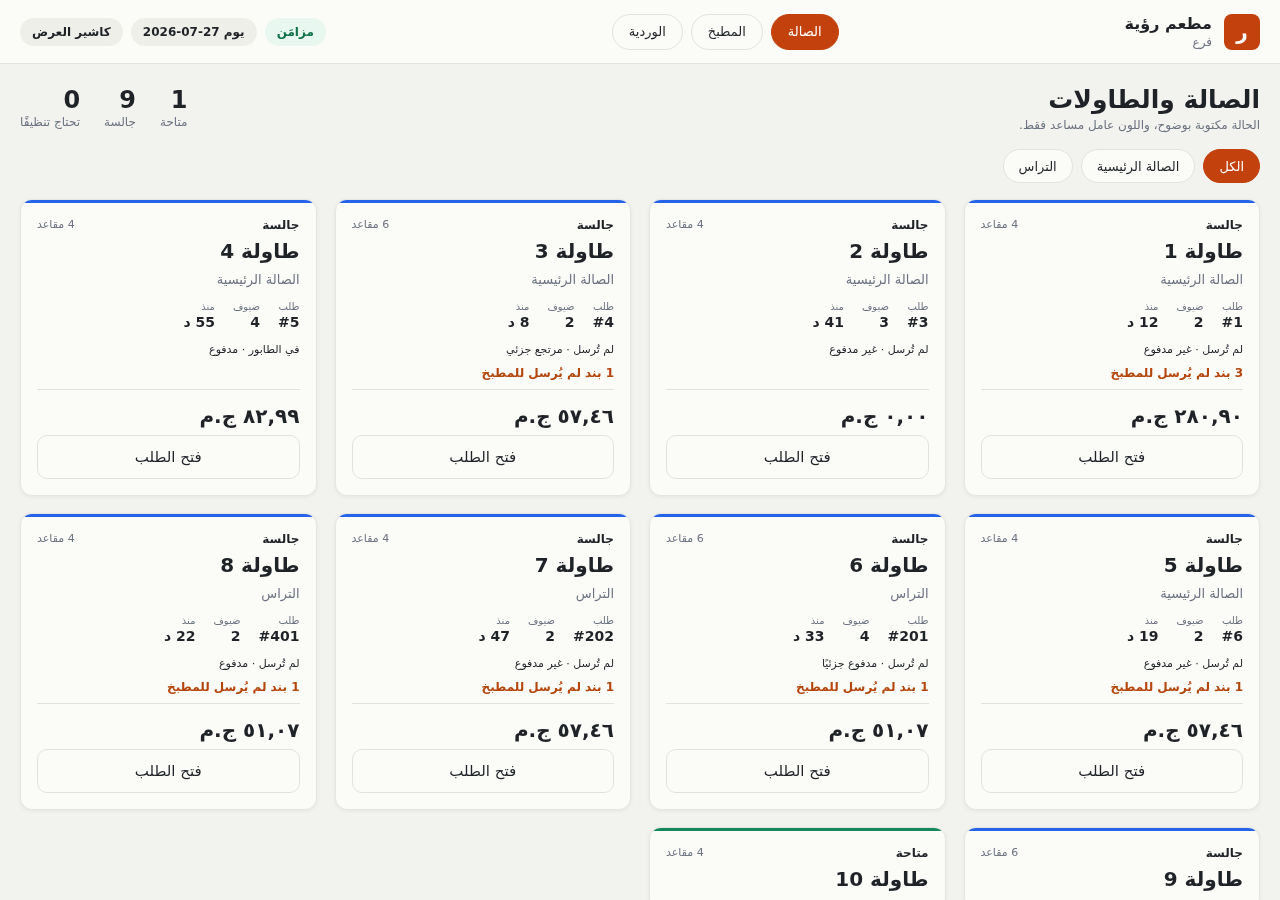 This screenshot has width=1280, height=900. What do you see at coordinates (808, 636) in the screenshot?
I see `meta-value: 33 د` at bounding box center [808, 636].